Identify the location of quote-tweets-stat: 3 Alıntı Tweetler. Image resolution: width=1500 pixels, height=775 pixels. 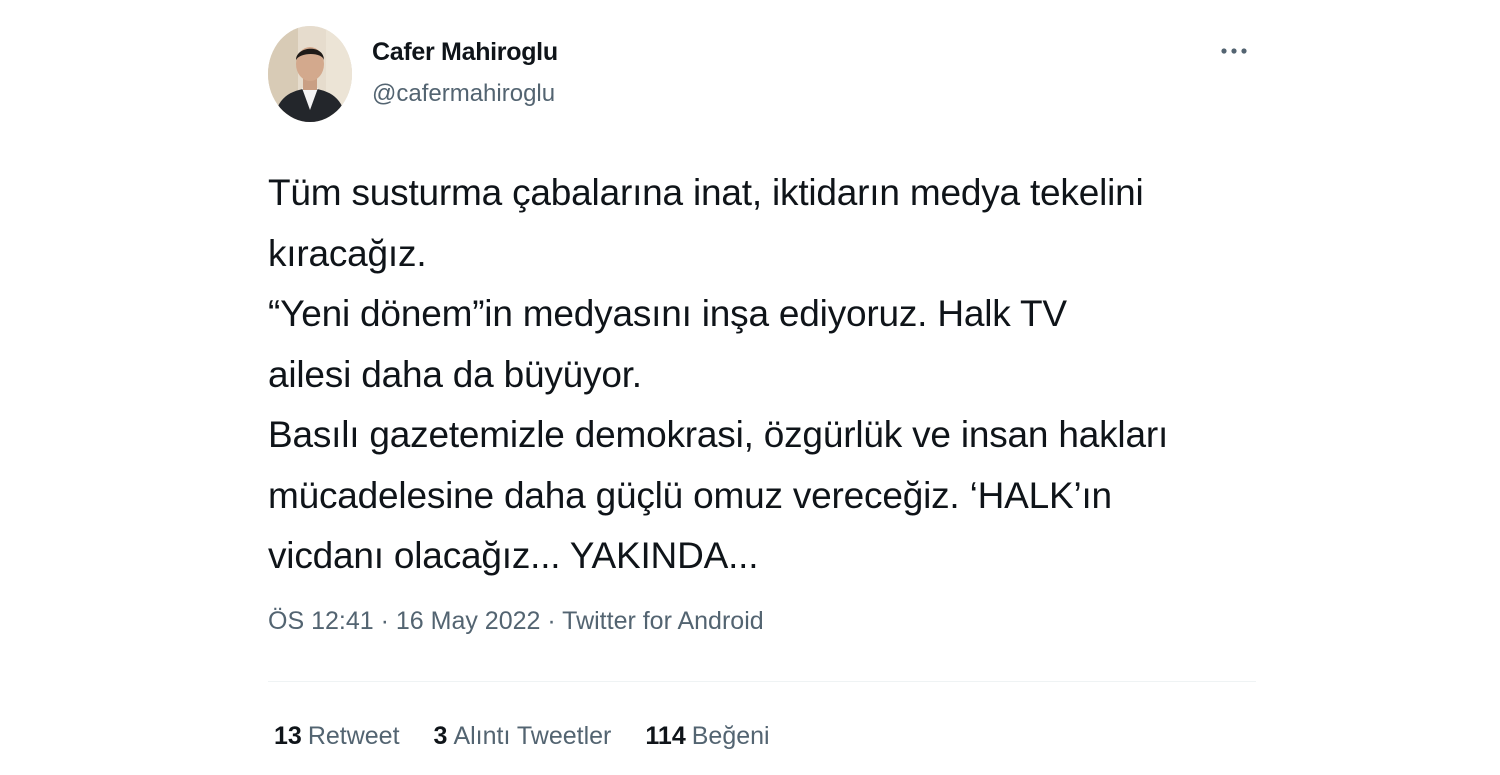
(523, 736).